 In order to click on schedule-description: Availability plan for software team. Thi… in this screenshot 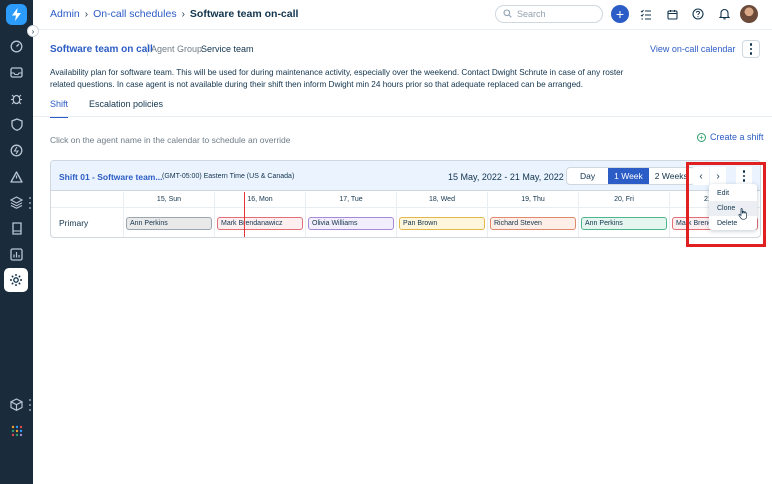, I will do `click(337, 78)`.